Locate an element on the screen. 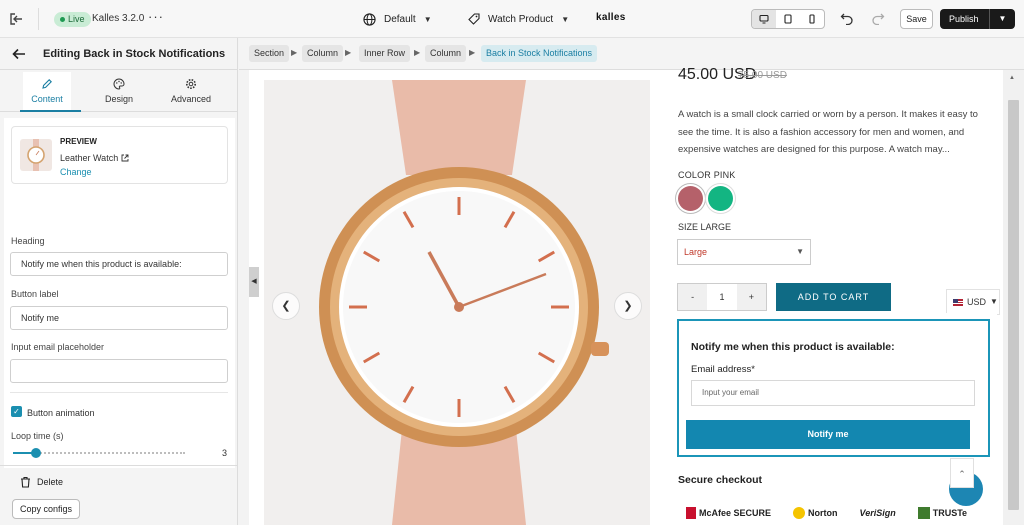  save-button: Save is located at coordinates (916, 19).